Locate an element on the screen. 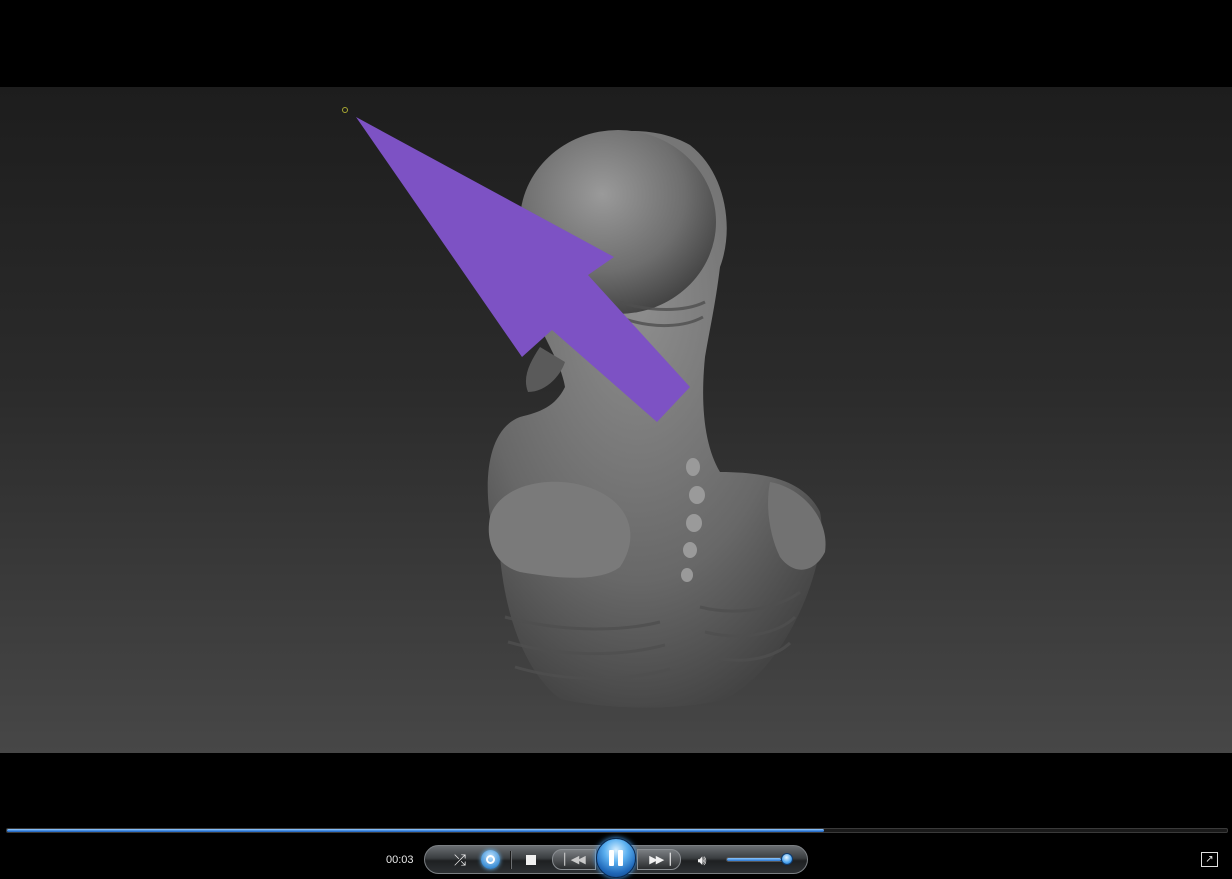 This screenshot has width=1232, height=879. next-icon: ▶▶▕ is located at coordinates (659, 860).